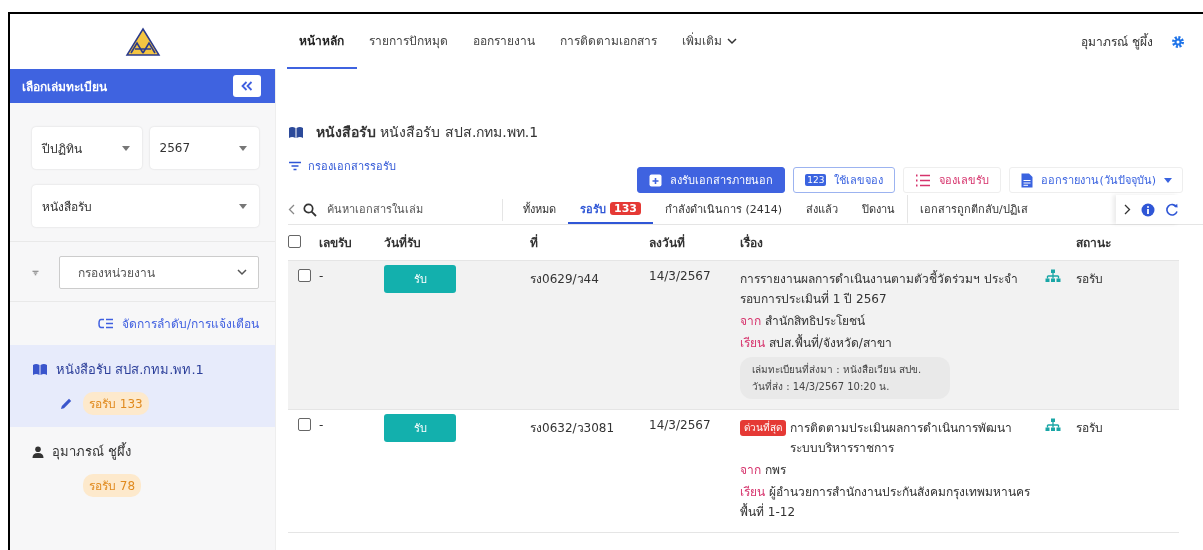  What do you see at coordinates (625, 208) in the screenshot?
I see `count-badge: 133` at bounding box center [625, 208].